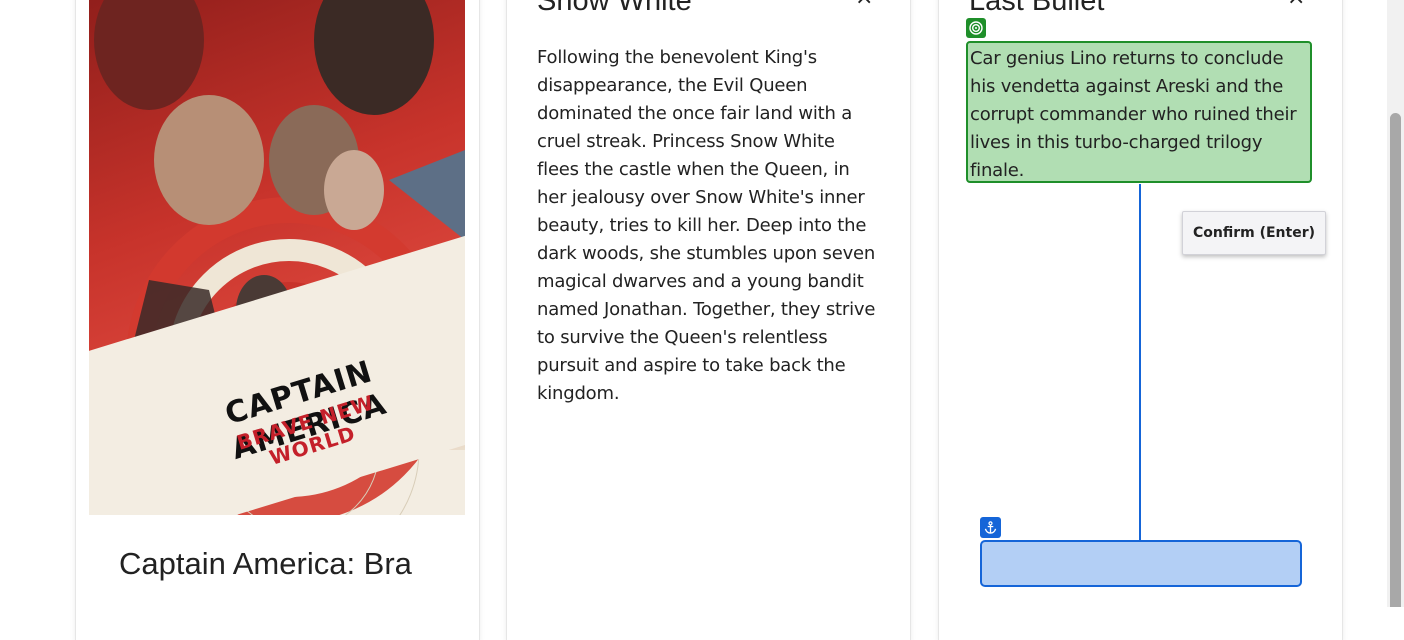 This screenshot has width=1404, height=640. What do you see at coordinates (1395, 360) in the screenshot?
I see `scrollbar-thumb` at bounding box center [1395, 360].